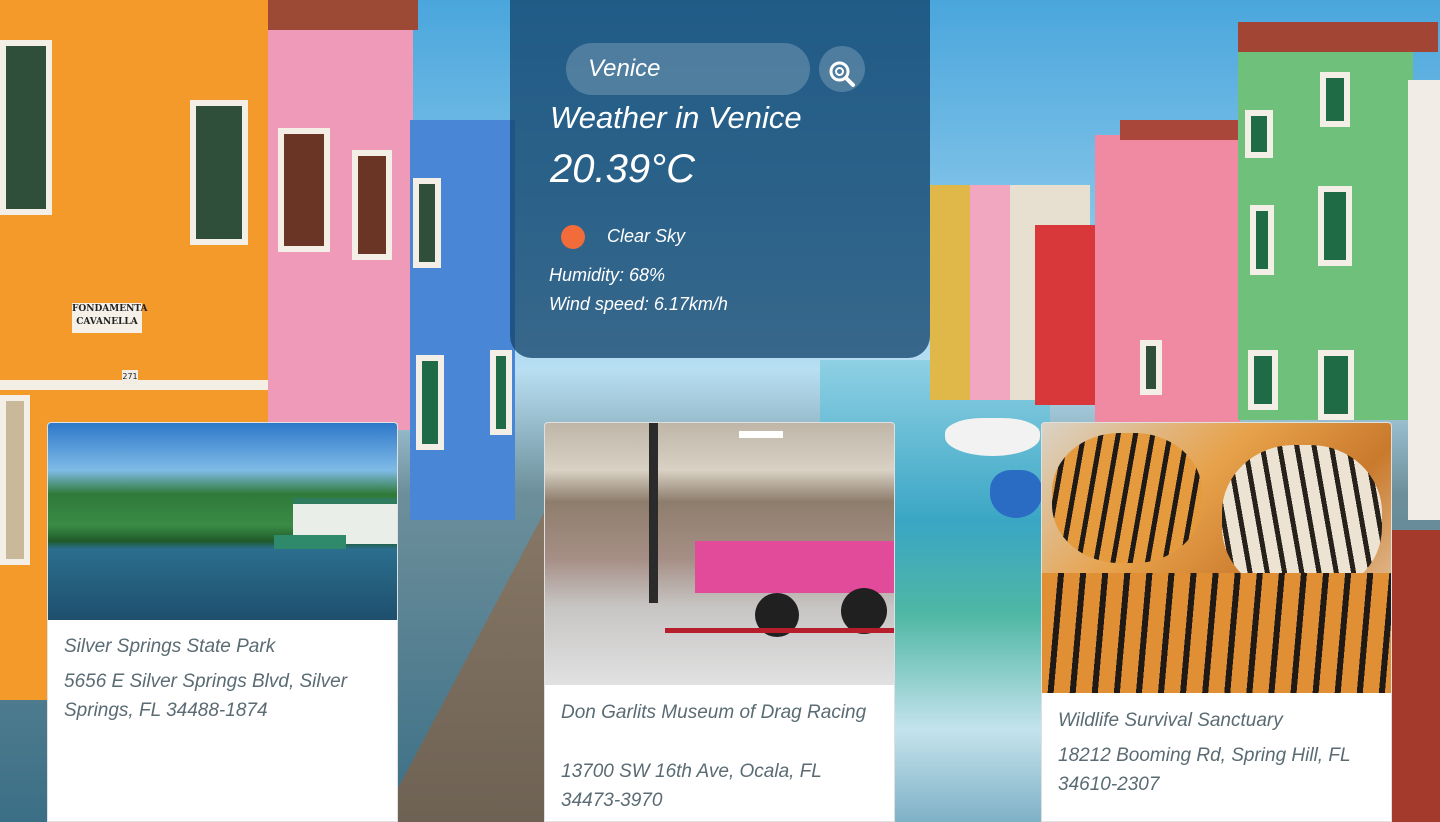 The image size is (1440, 822). Describe the element at coordinates (794, 567) in the screenshot. I see `dragster` at that location.